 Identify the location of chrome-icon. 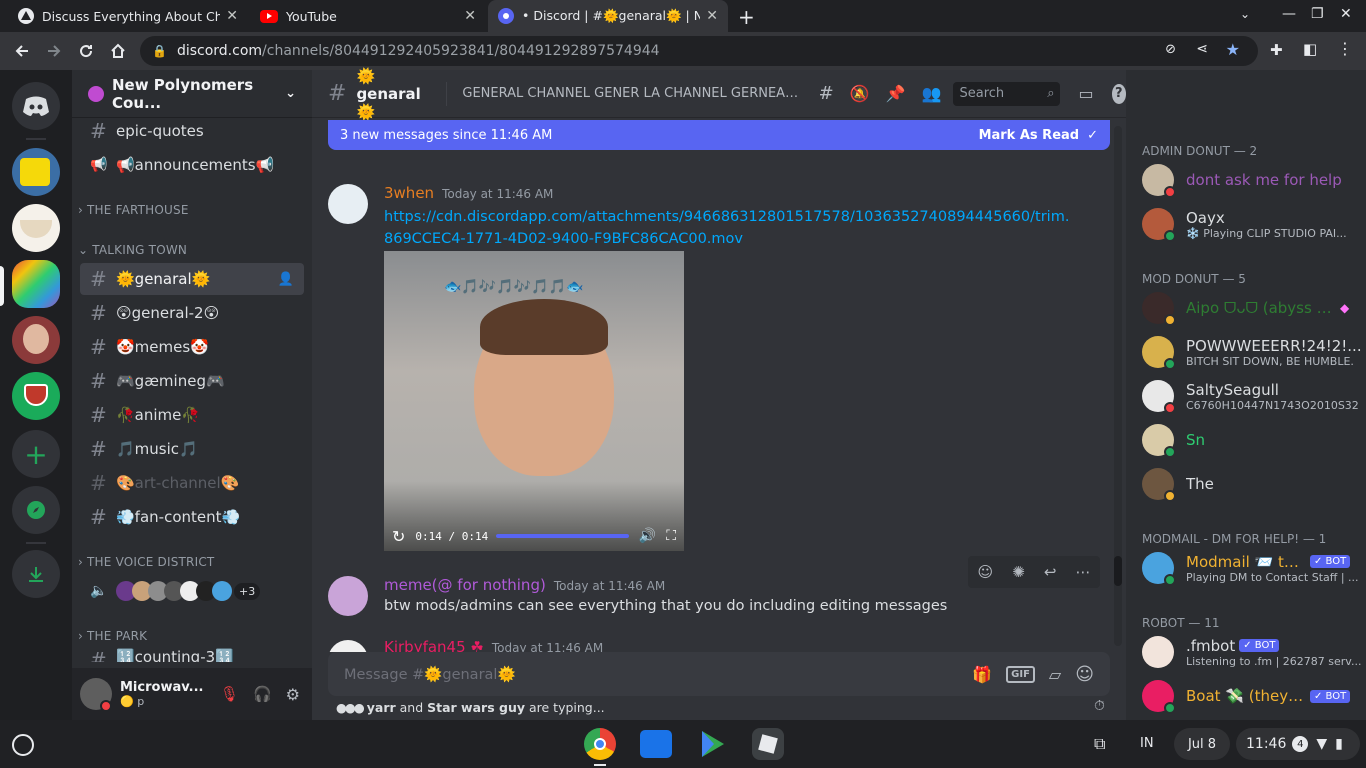
(600, 744).